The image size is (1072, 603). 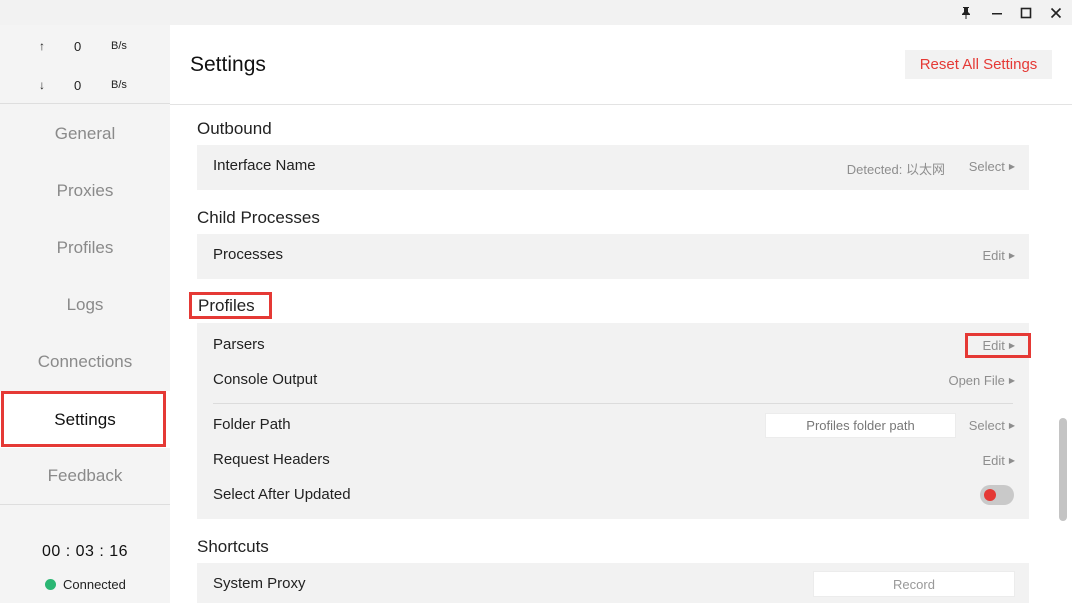 What do you see at coordinates (258, 217) in the screenshot?
I see `section-title-child-processes: Child Processes` at bounding box center [258, 217].